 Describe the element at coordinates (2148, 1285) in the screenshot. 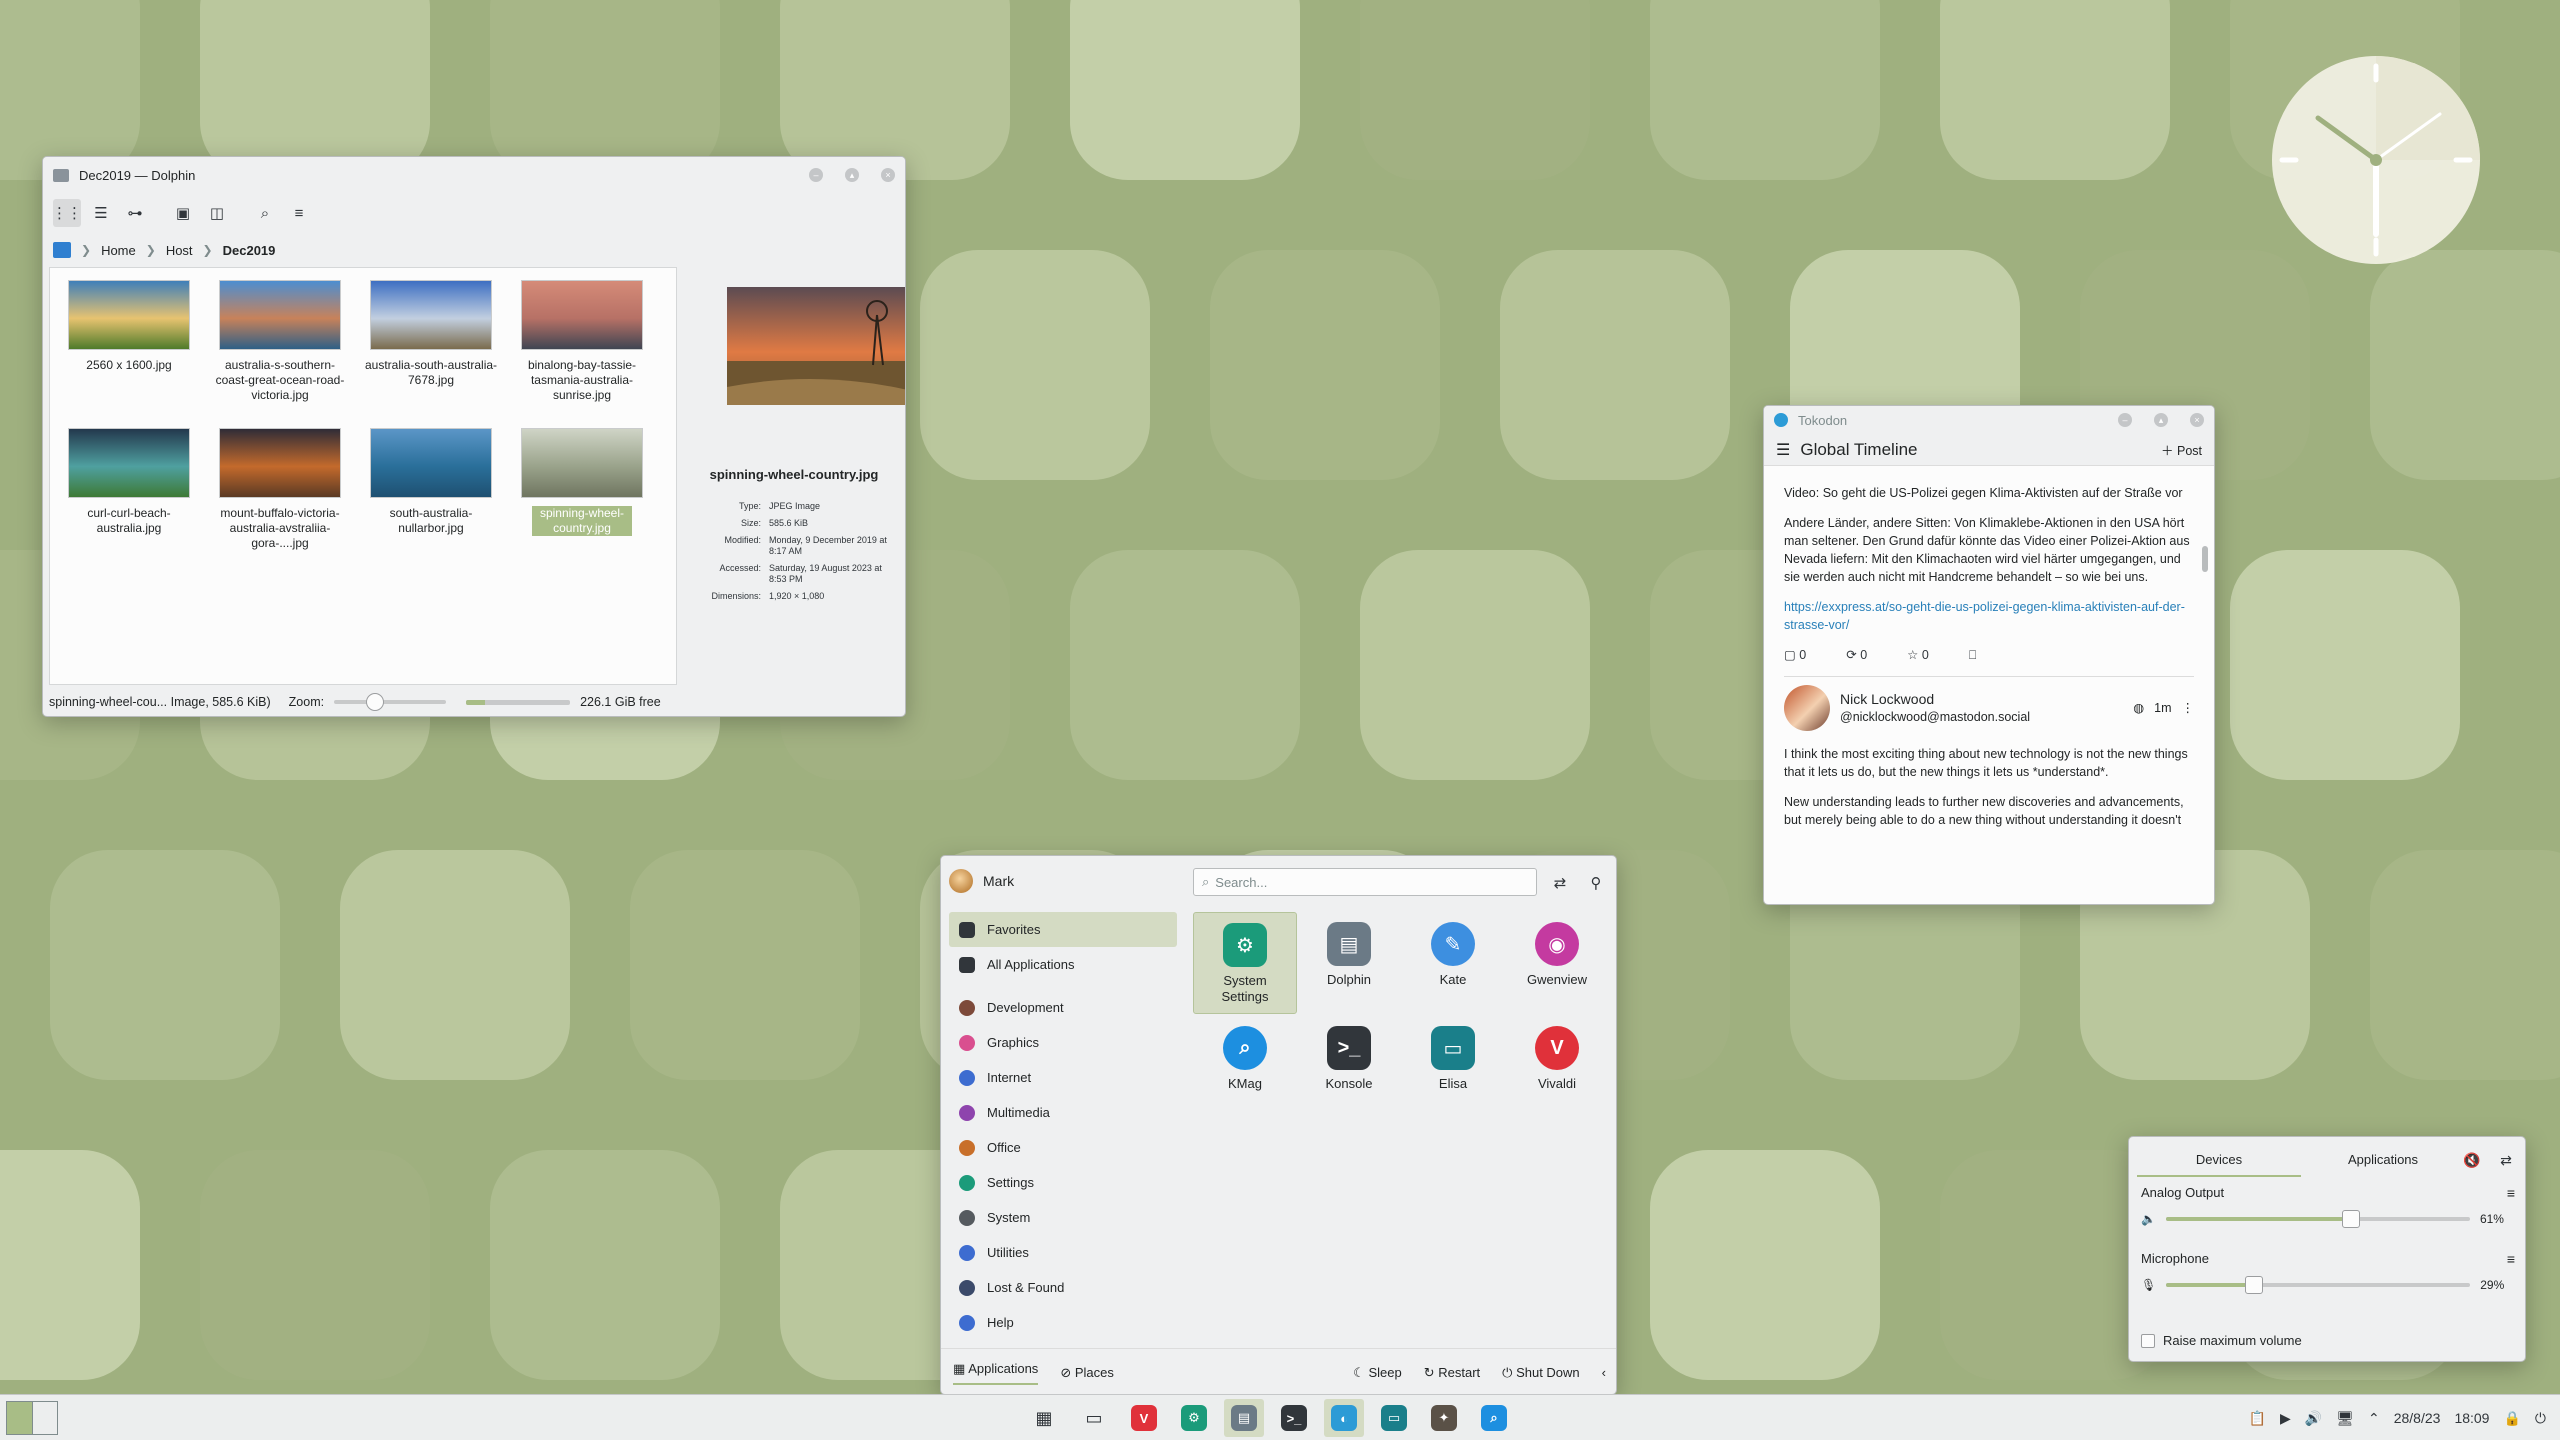

I see `microphone-icon: 🎙` at that location.